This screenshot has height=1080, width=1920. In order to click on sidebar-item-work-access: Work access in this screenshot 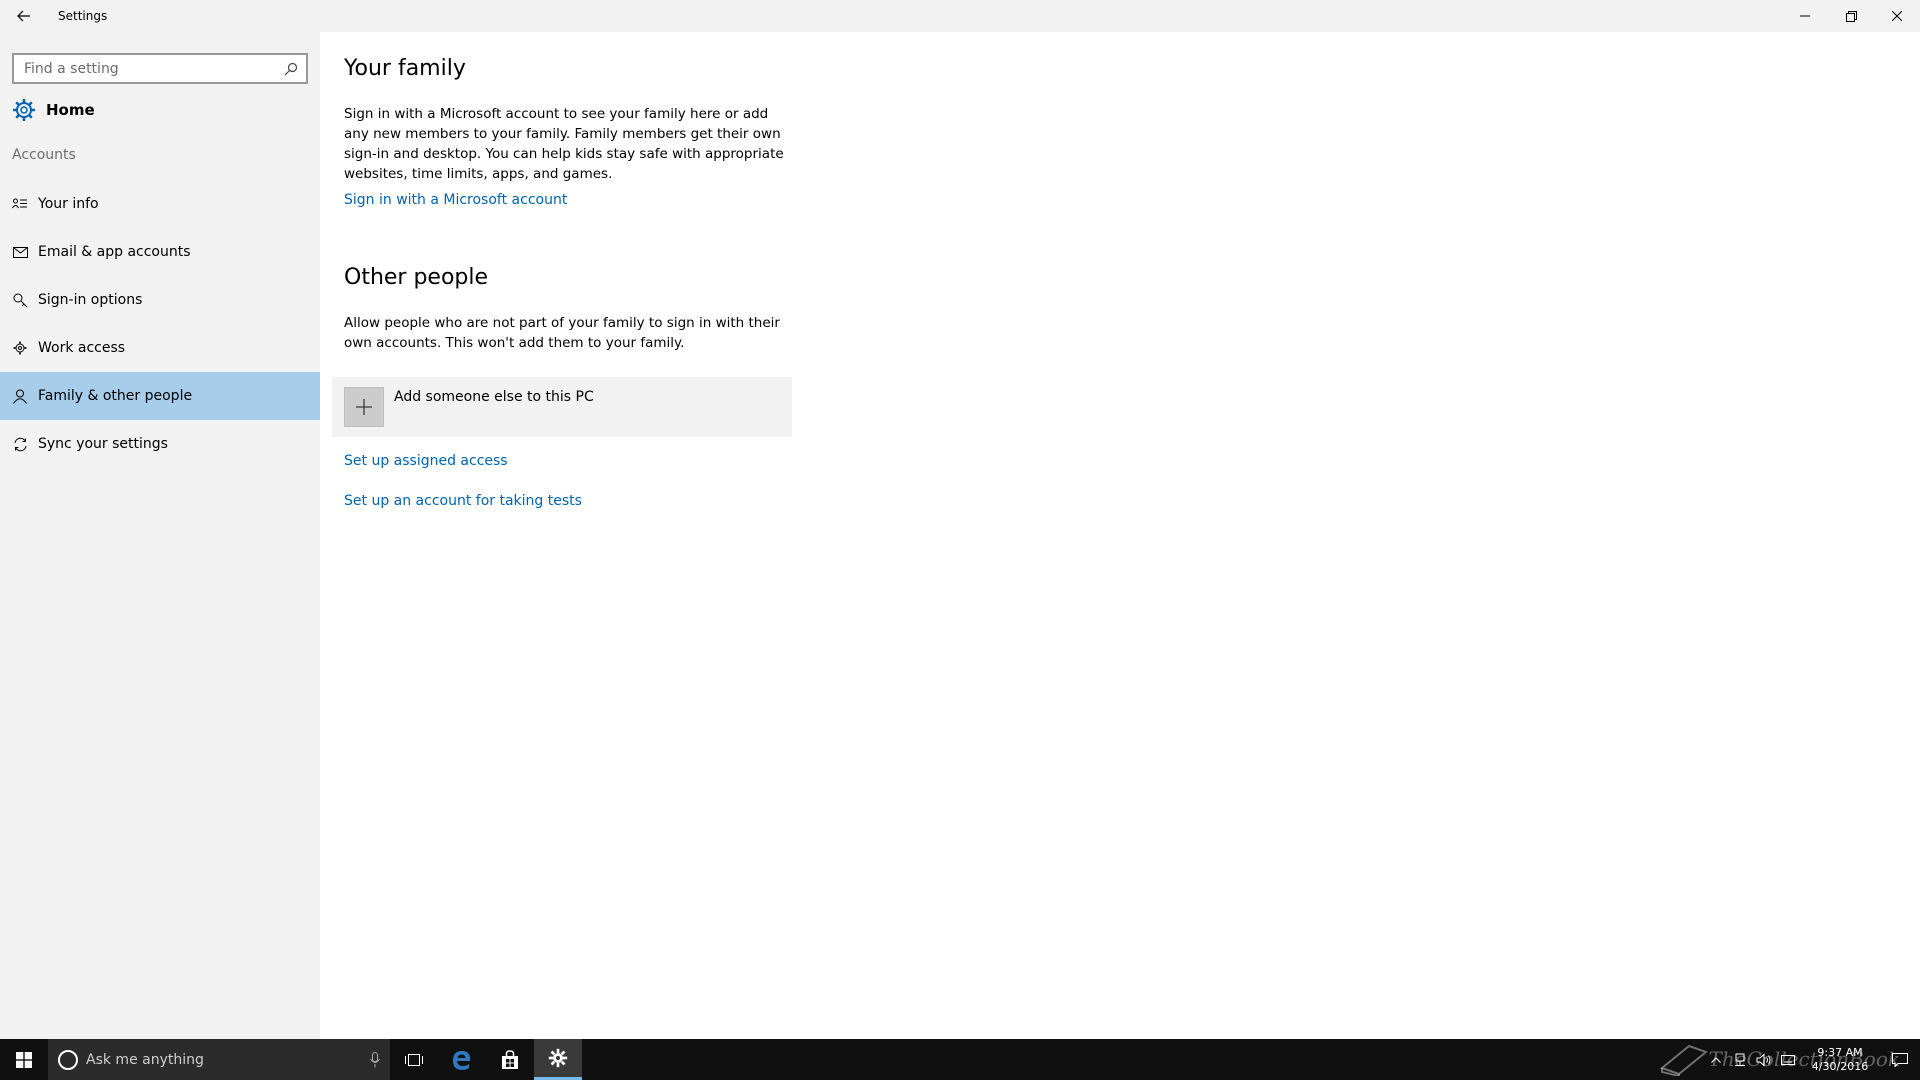, I will do `click(160, 348)`.